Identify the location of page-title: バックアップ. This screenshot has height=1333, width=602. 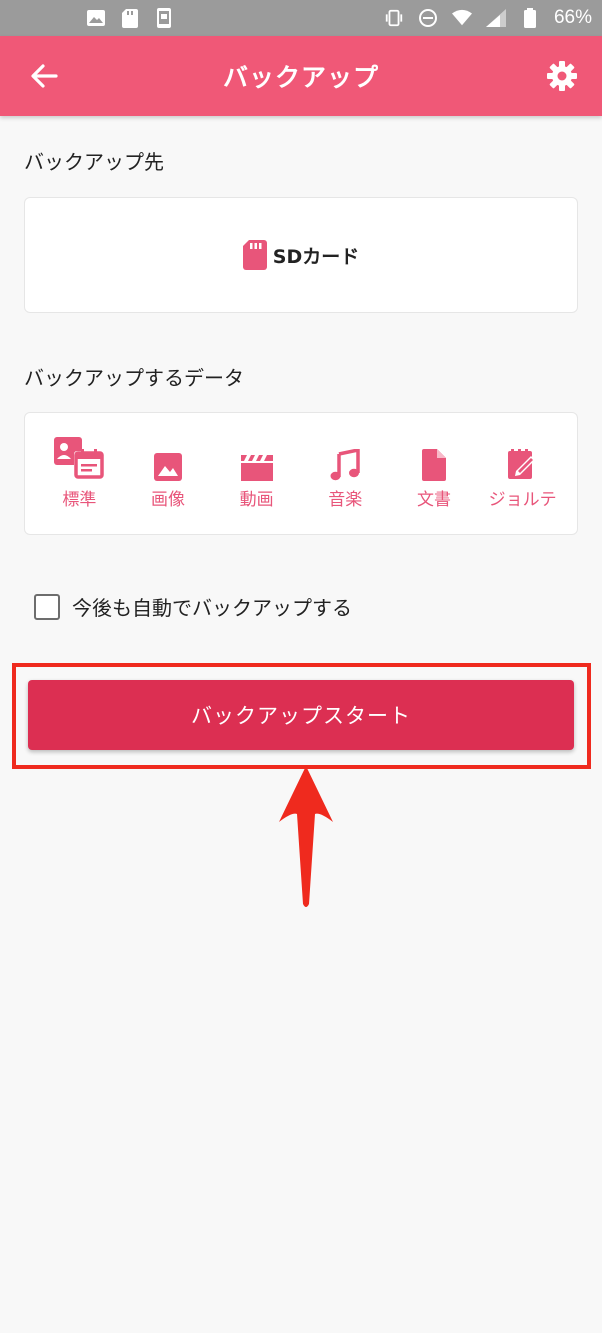
(300, 77).